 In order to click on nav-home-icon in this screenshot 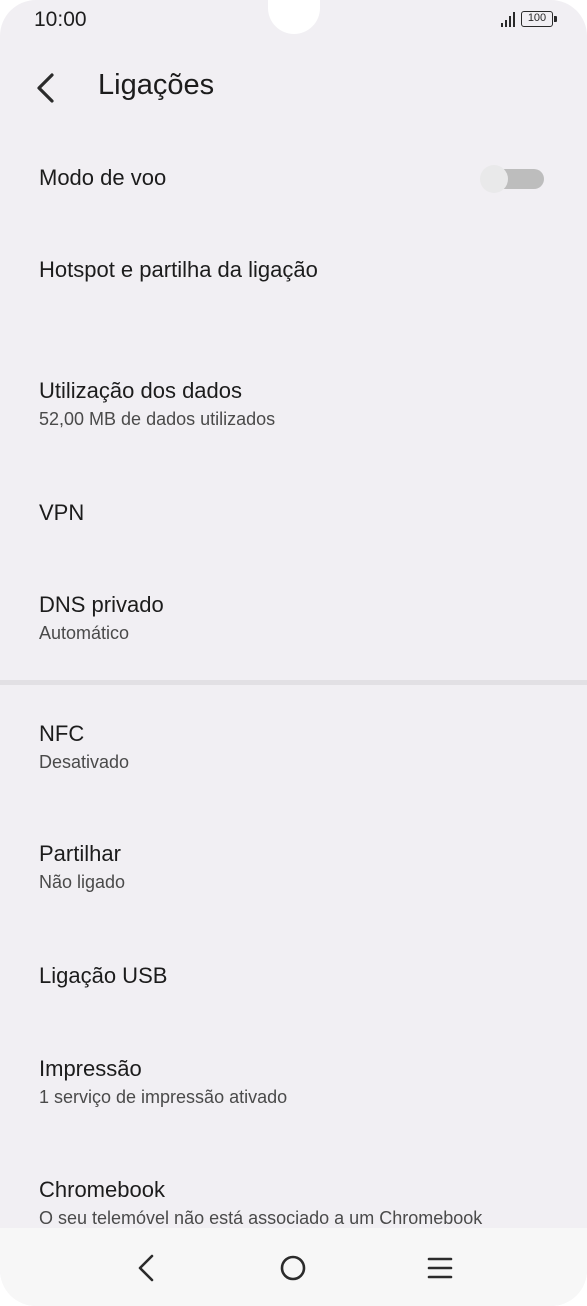, I will do `click(293, 1268)`.